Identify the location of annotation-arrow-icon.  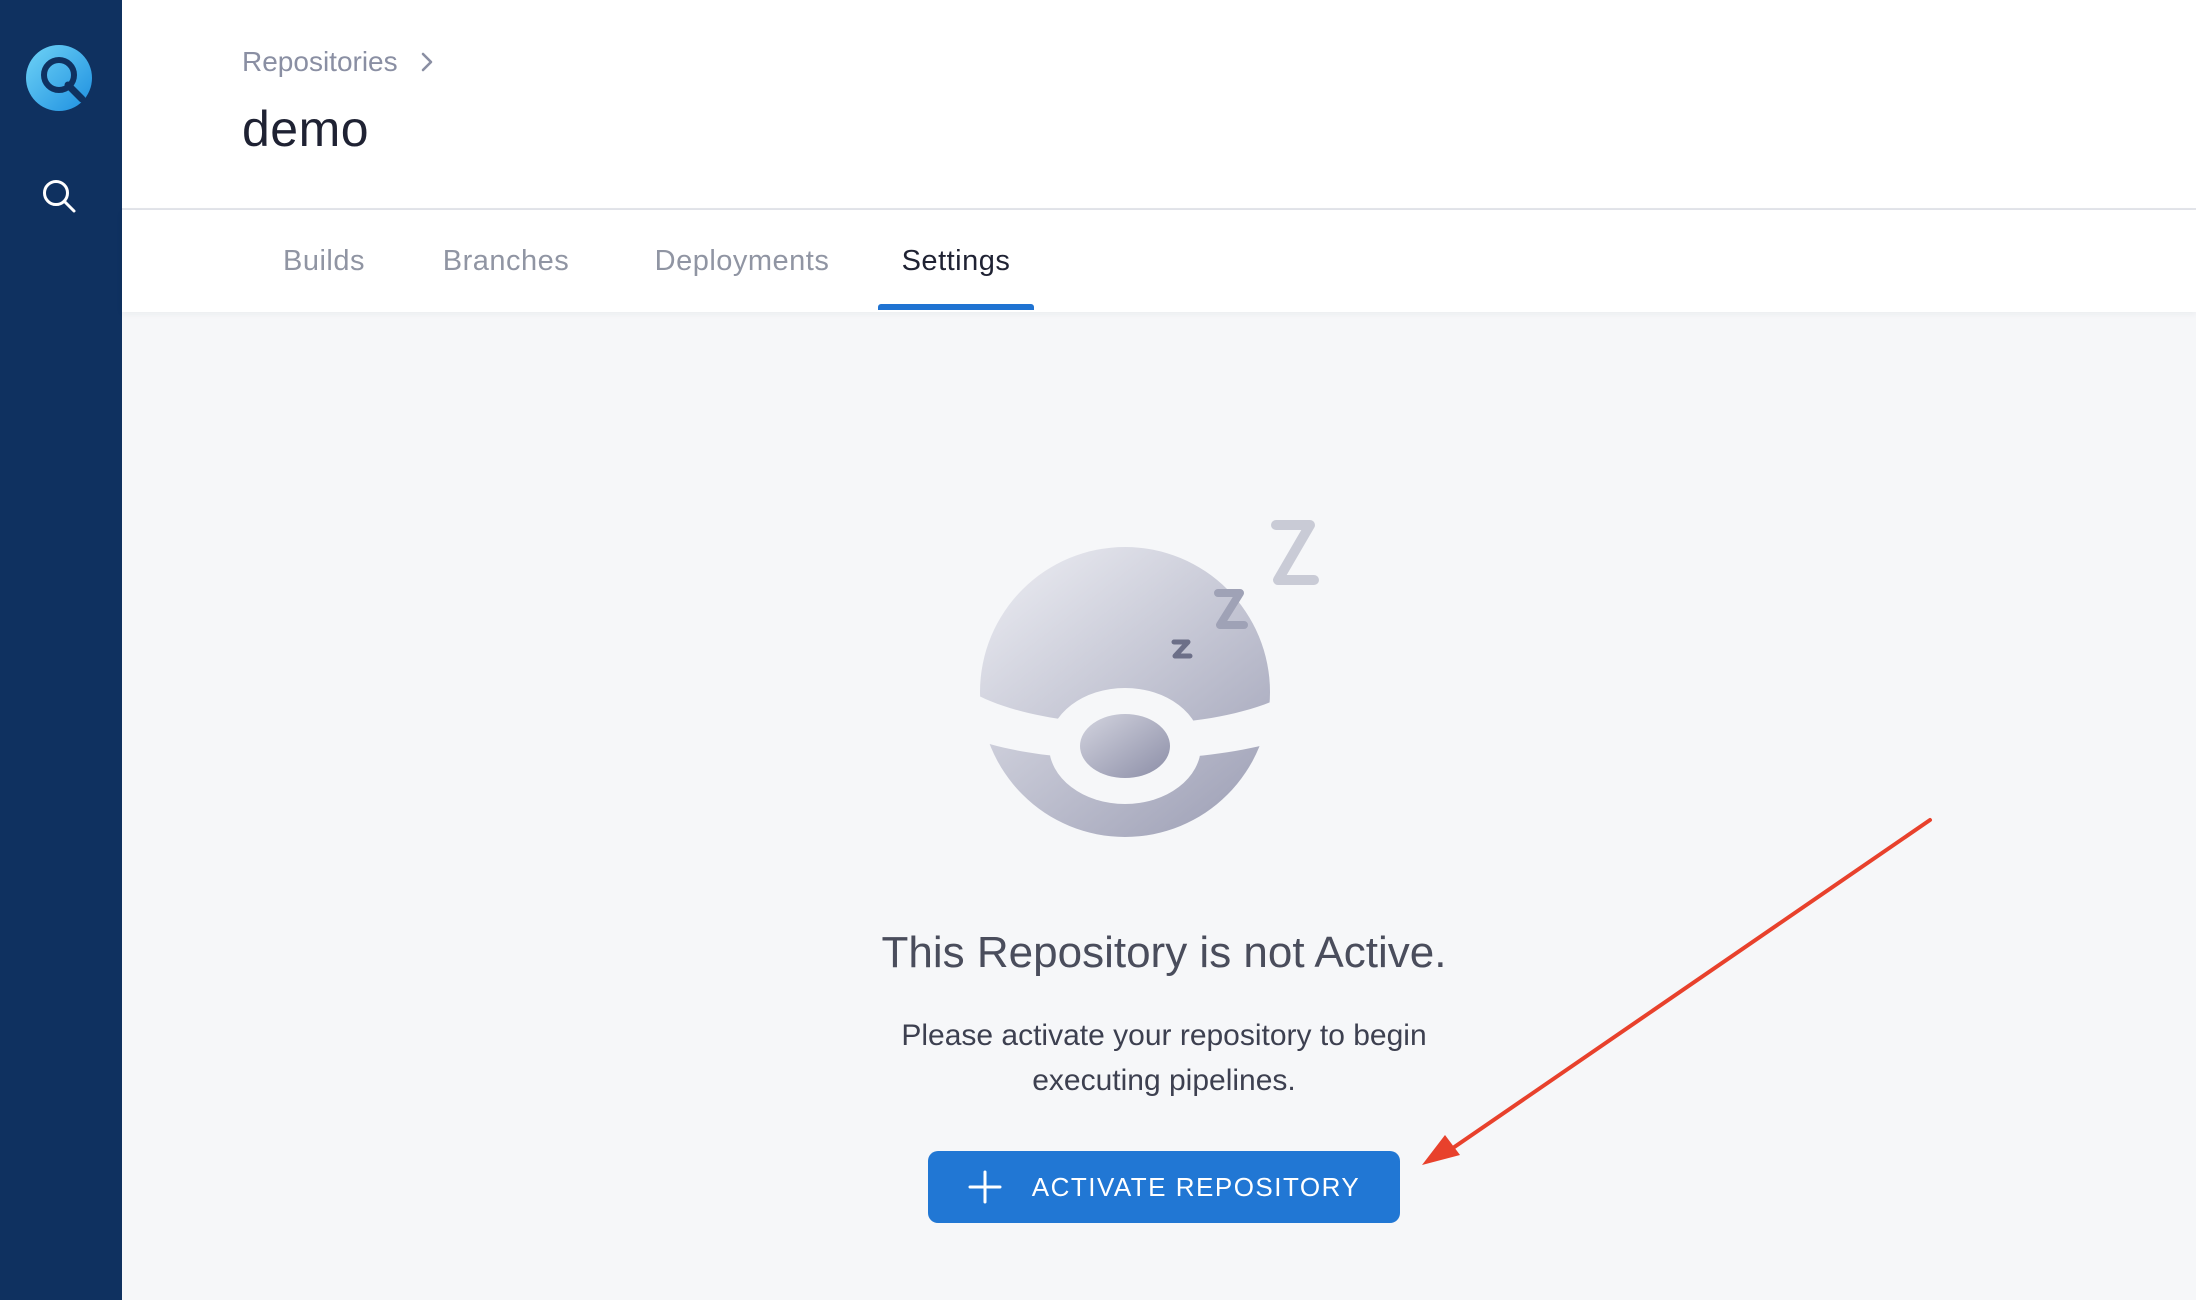
(1677, 991).